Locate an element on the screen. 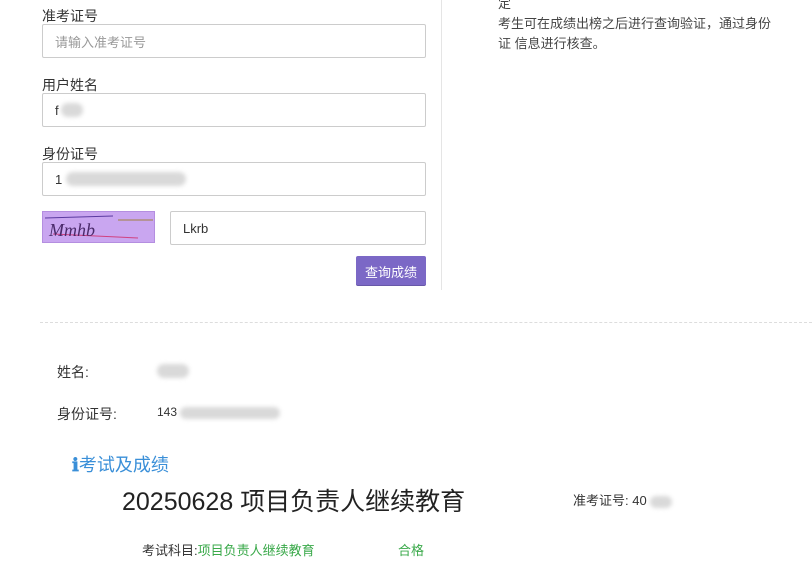  admission-number-input: 请输入准考证号 is located at coordinates (234, 41).